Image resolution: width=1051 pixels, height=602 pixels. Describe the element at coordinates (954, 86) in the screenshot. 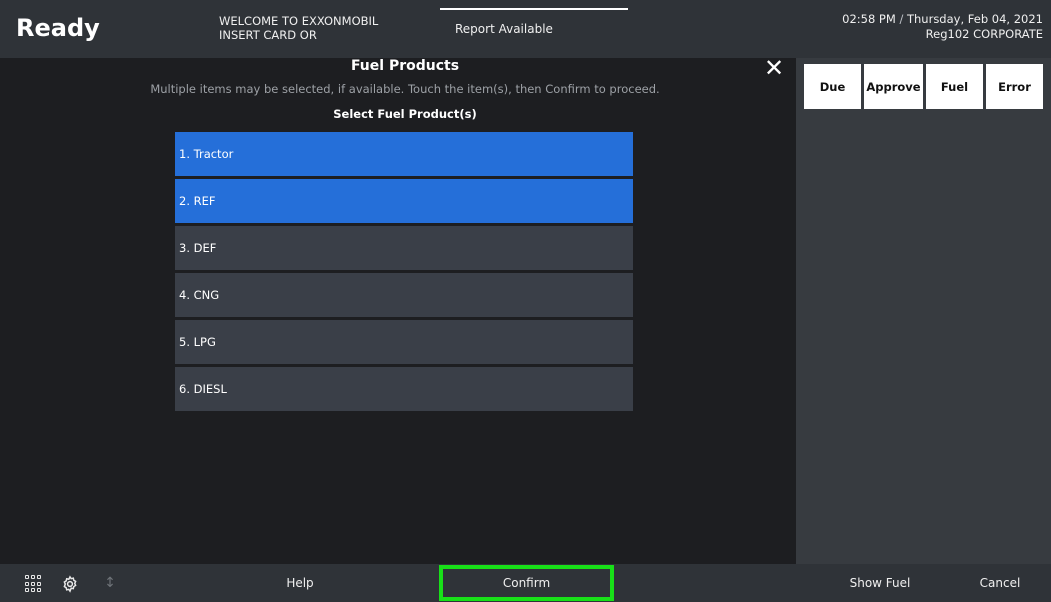

I see `tab-fuel: Fuel` at that location.